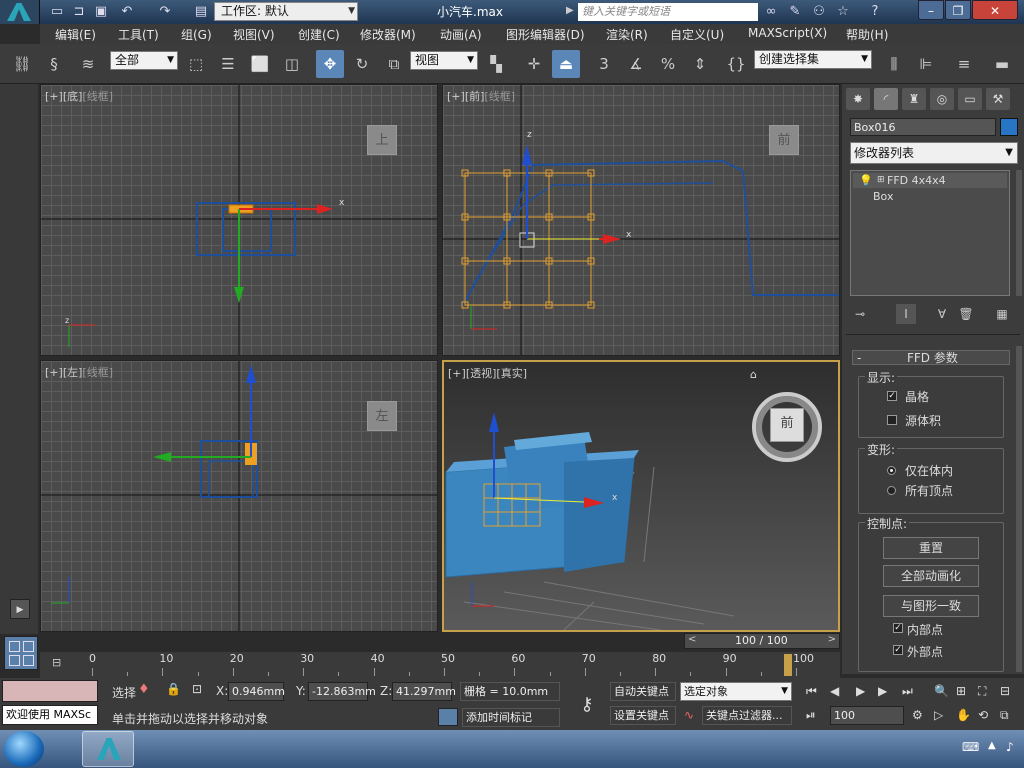  Describe the element at coordinates (1019, 233) in the screenshot. I see `stack-scrollbar` at that location.